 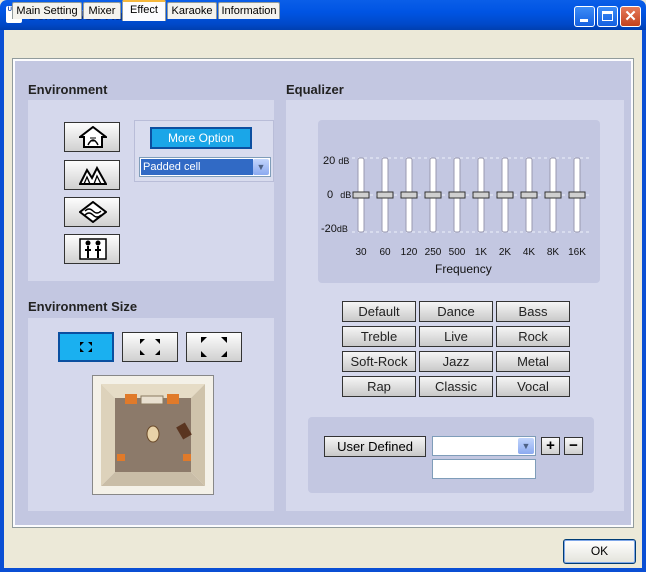 I want to click on minimize-icon, so click(x=584, y=20).